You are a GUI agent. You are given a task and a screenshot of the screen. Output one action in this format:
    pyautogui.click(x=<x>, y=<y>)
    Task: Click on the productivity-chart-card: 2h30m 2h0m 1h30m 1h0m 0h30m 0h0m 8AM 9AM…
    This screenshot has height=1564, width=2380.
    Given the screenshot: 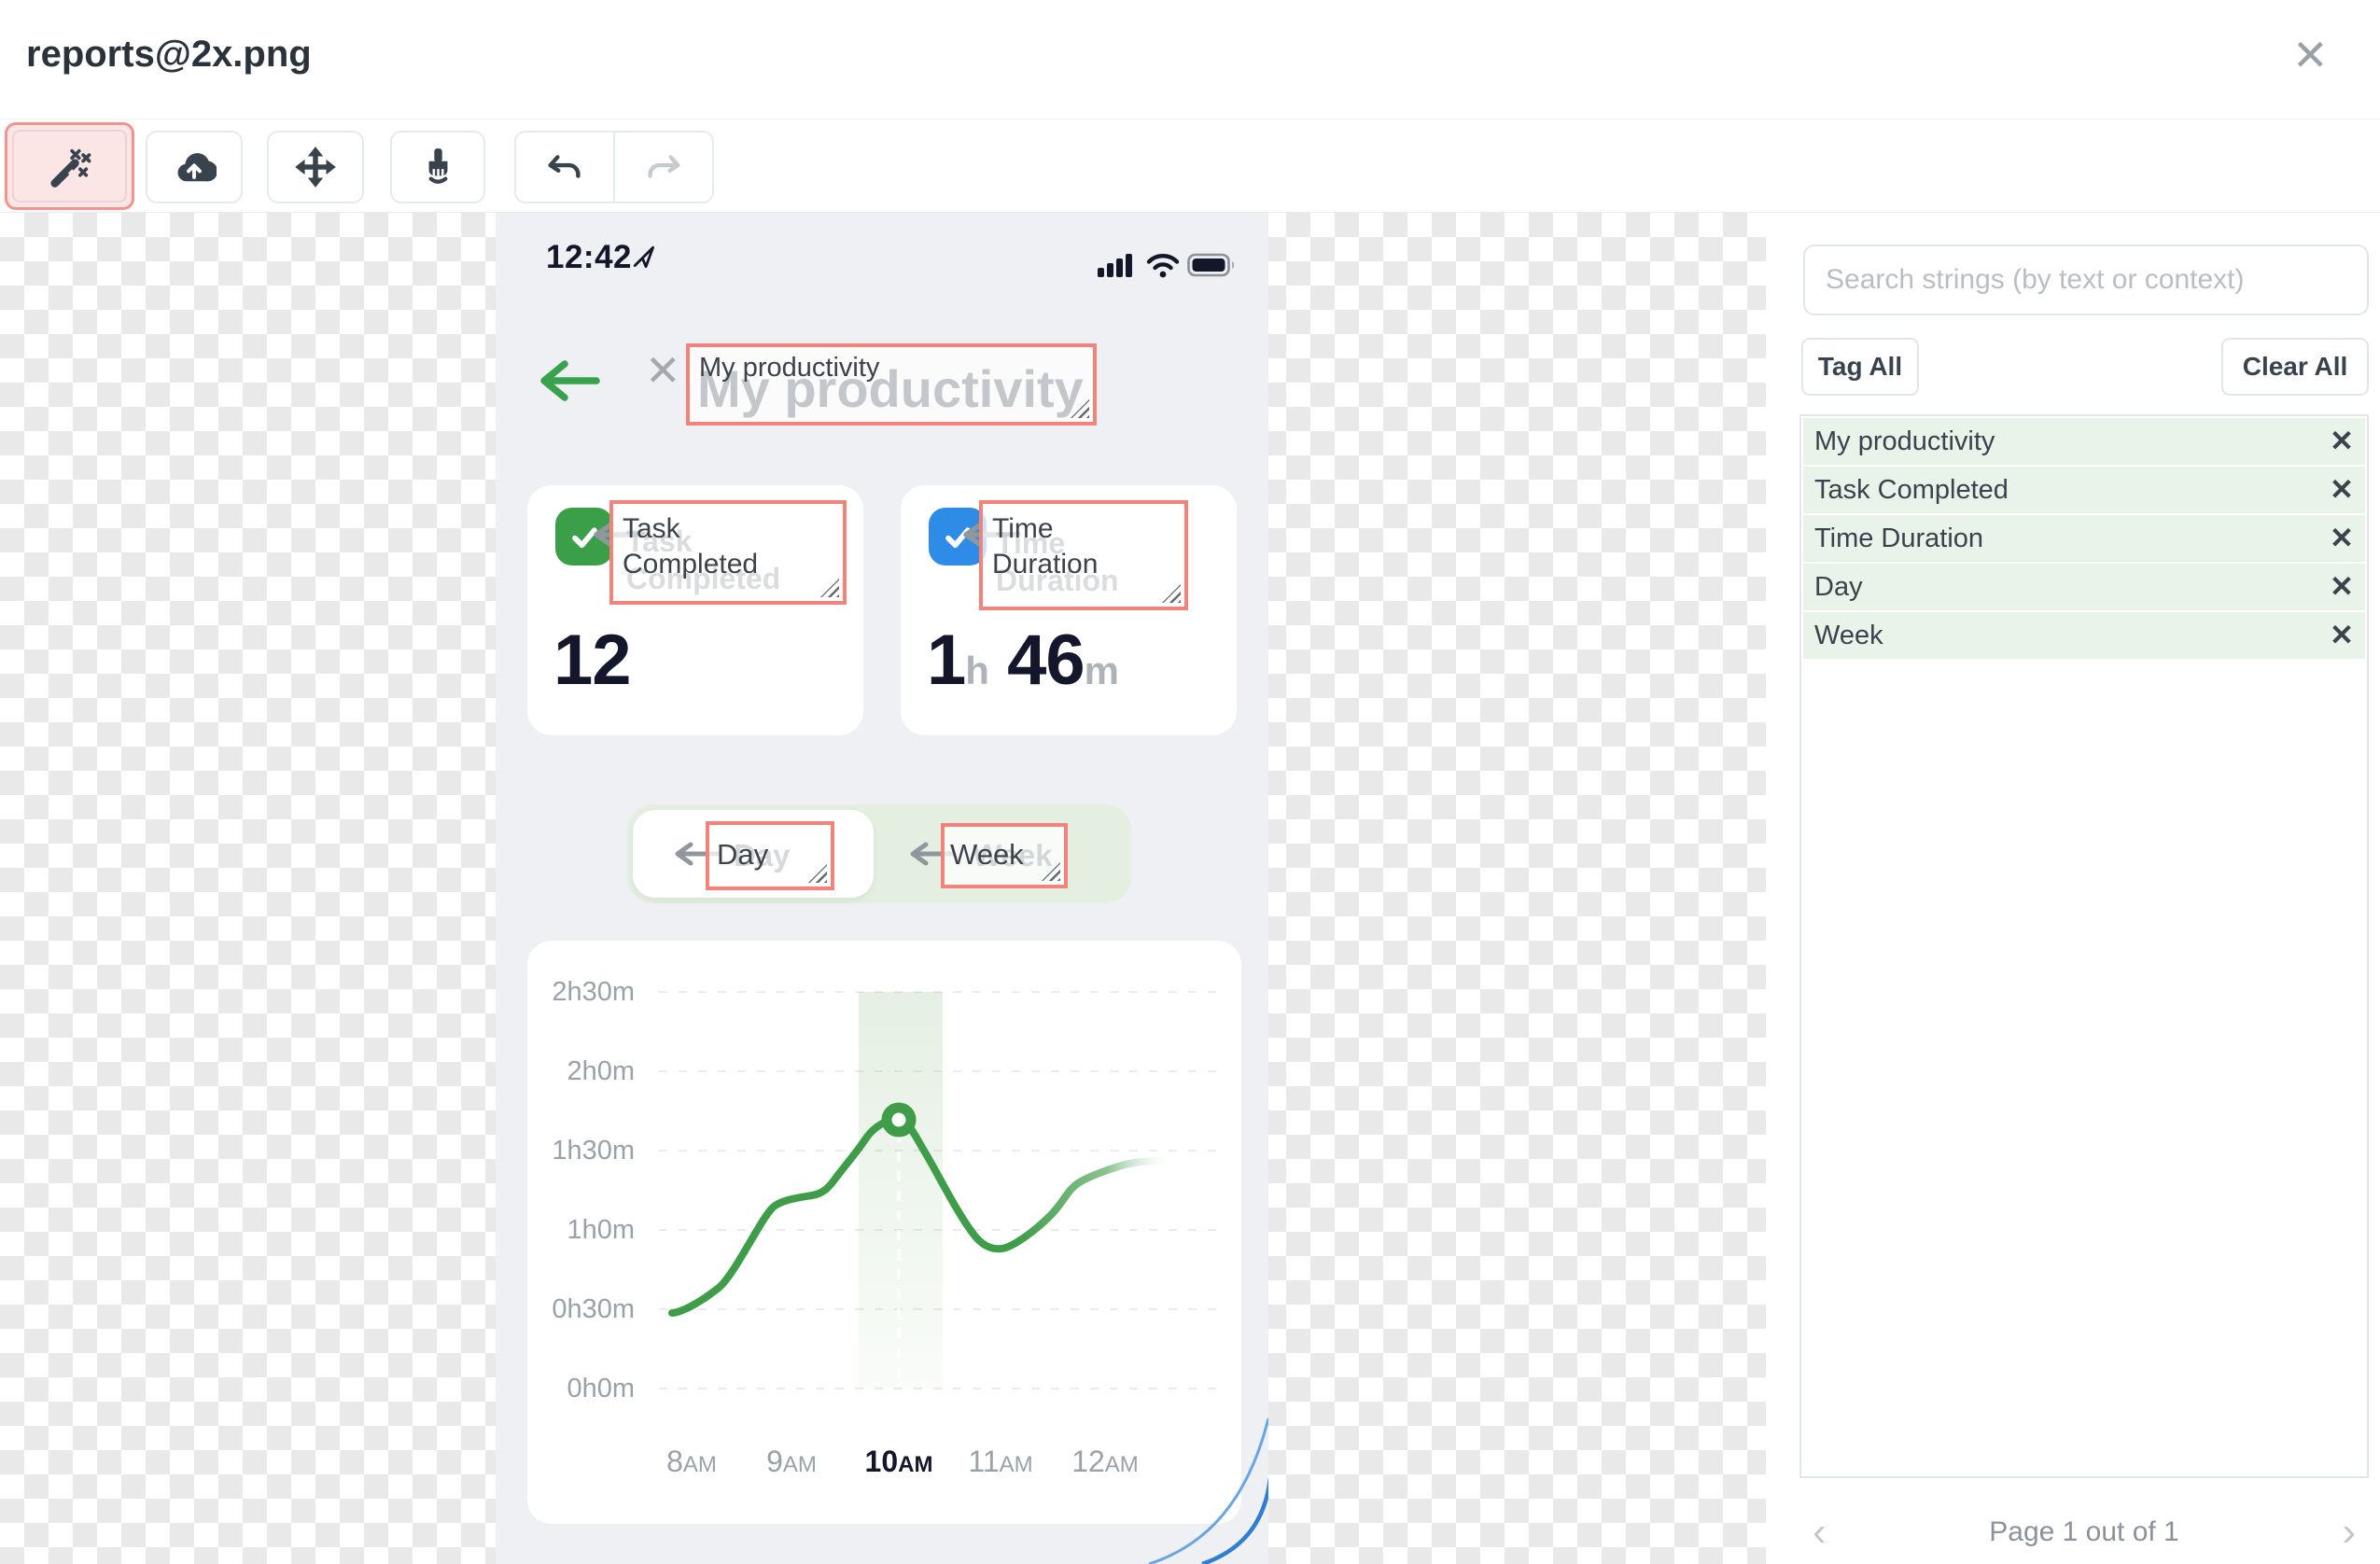 What is the action you would take?
    pyautogui.click(x=884, y=1232)
    